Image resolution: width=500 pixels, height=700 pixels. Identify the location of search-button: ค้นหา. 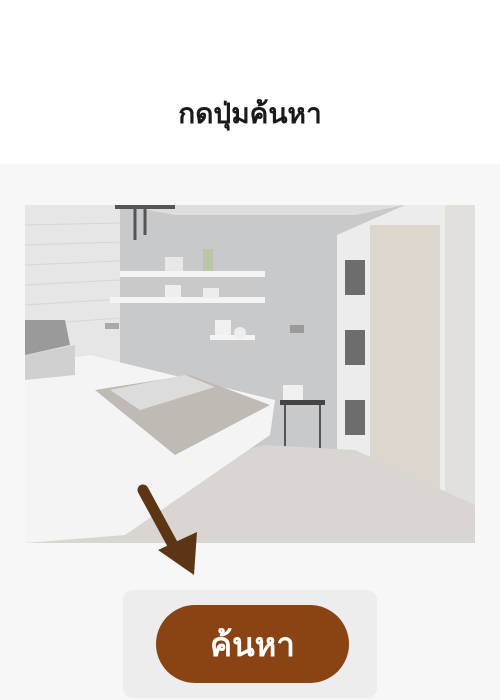
(252, 644).